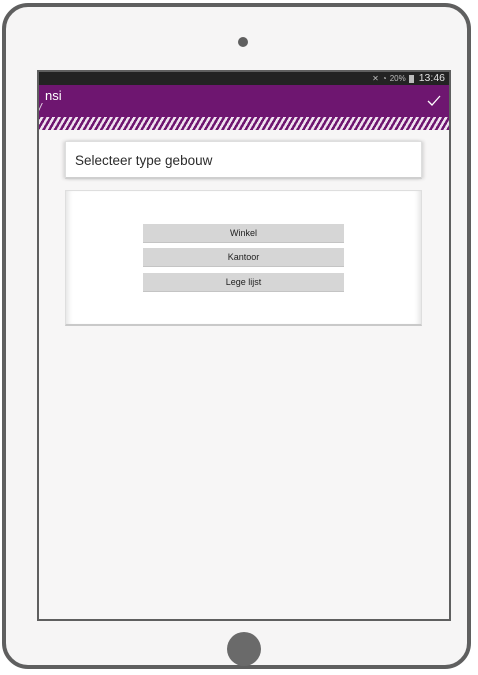 The image size is (478, 675). What do you see at coordinates (243, 282) in the screenshot?
I see `option-lege-lijst-button: Lege lijst` at bounding box center [243, 282].